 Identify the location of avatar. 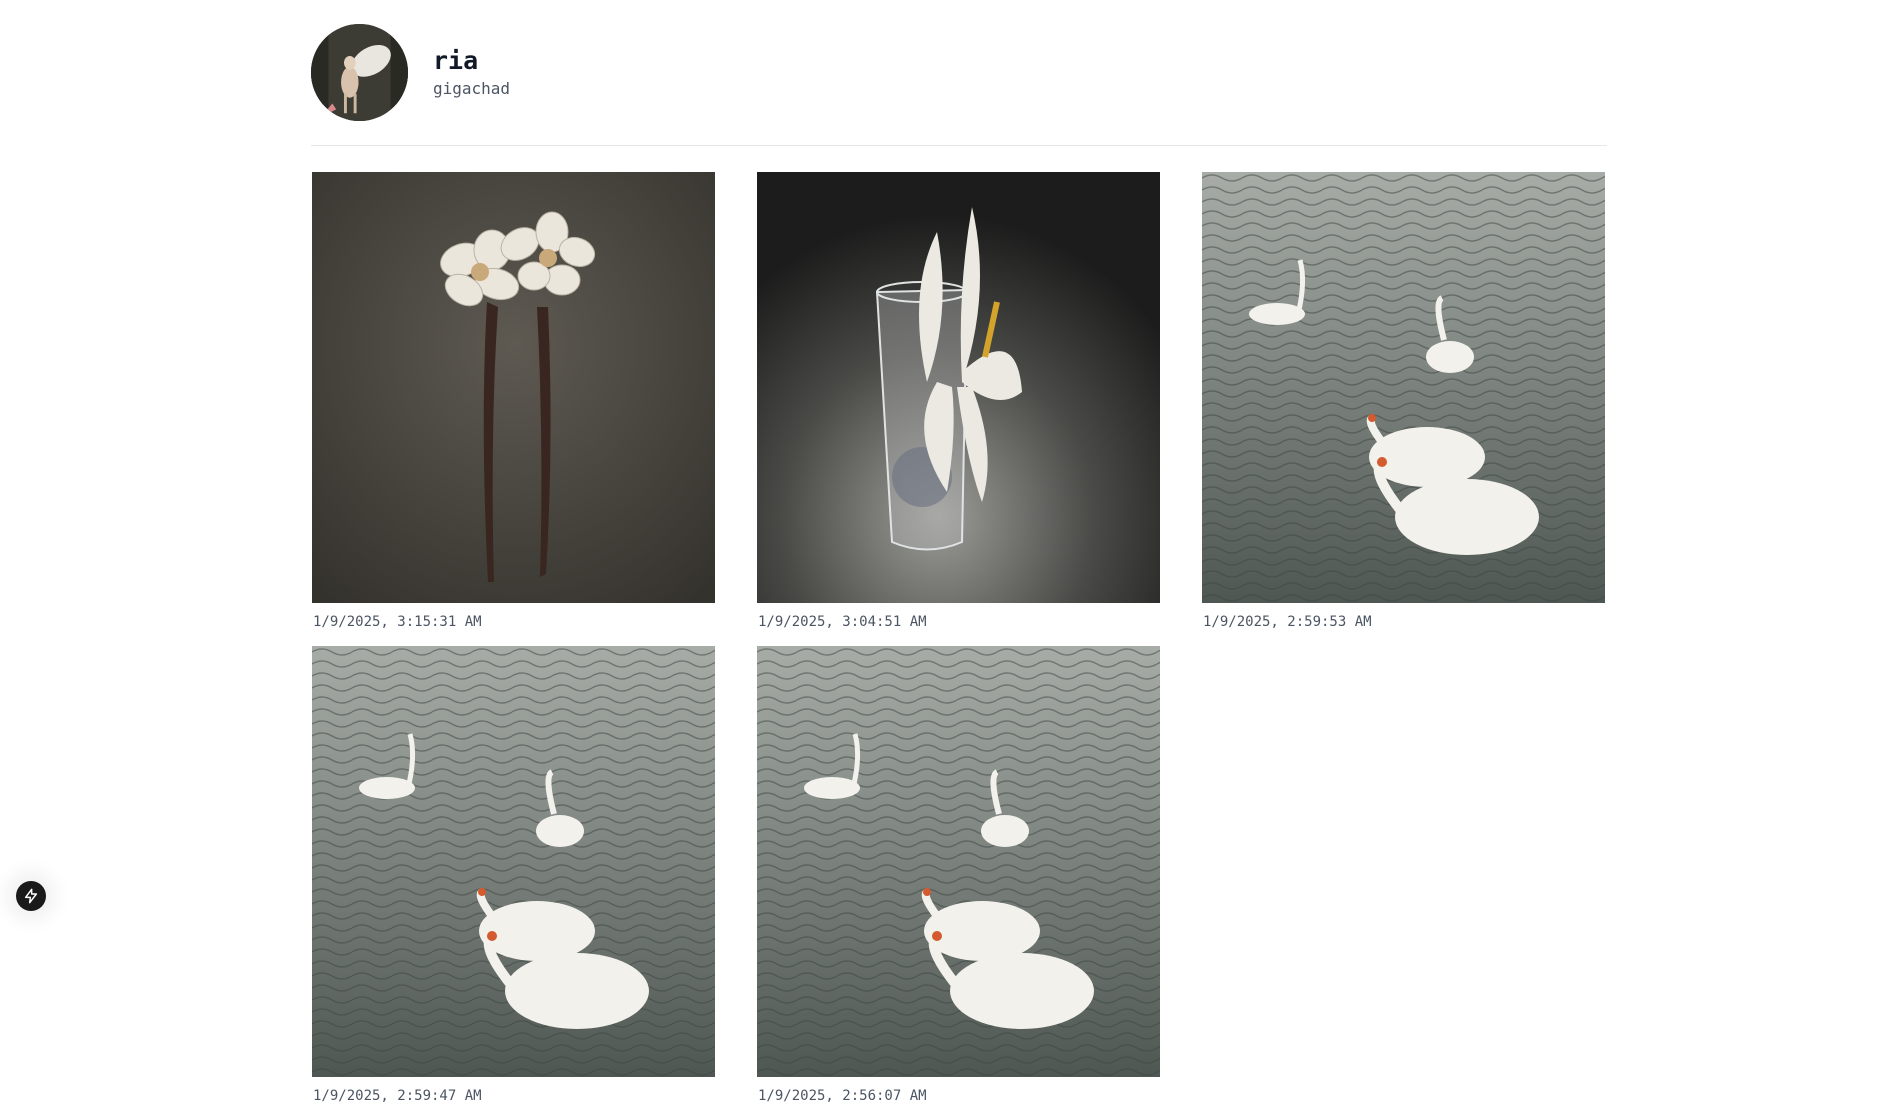
(359, 72).